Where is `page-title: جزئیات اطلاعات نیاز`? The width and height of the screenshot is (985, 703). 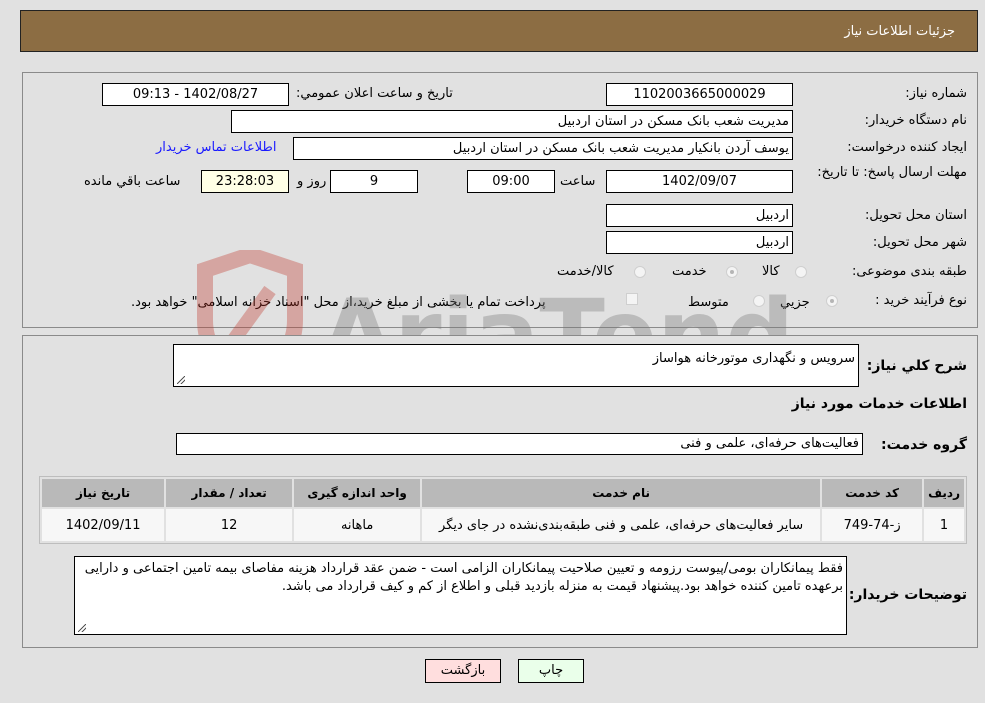 page-title: جزئیات اطلاعات نیاز is located at coordinates (899, 31).